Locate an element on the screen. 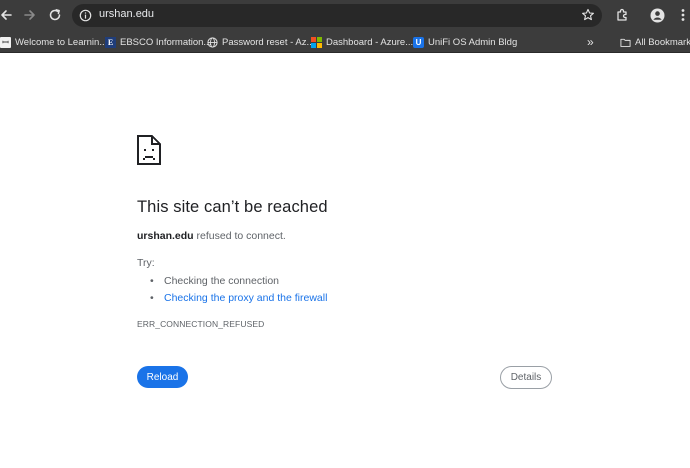 This screenshot has width=690, height=468. kebab-menu-icon is located at coordinates (683, 15).